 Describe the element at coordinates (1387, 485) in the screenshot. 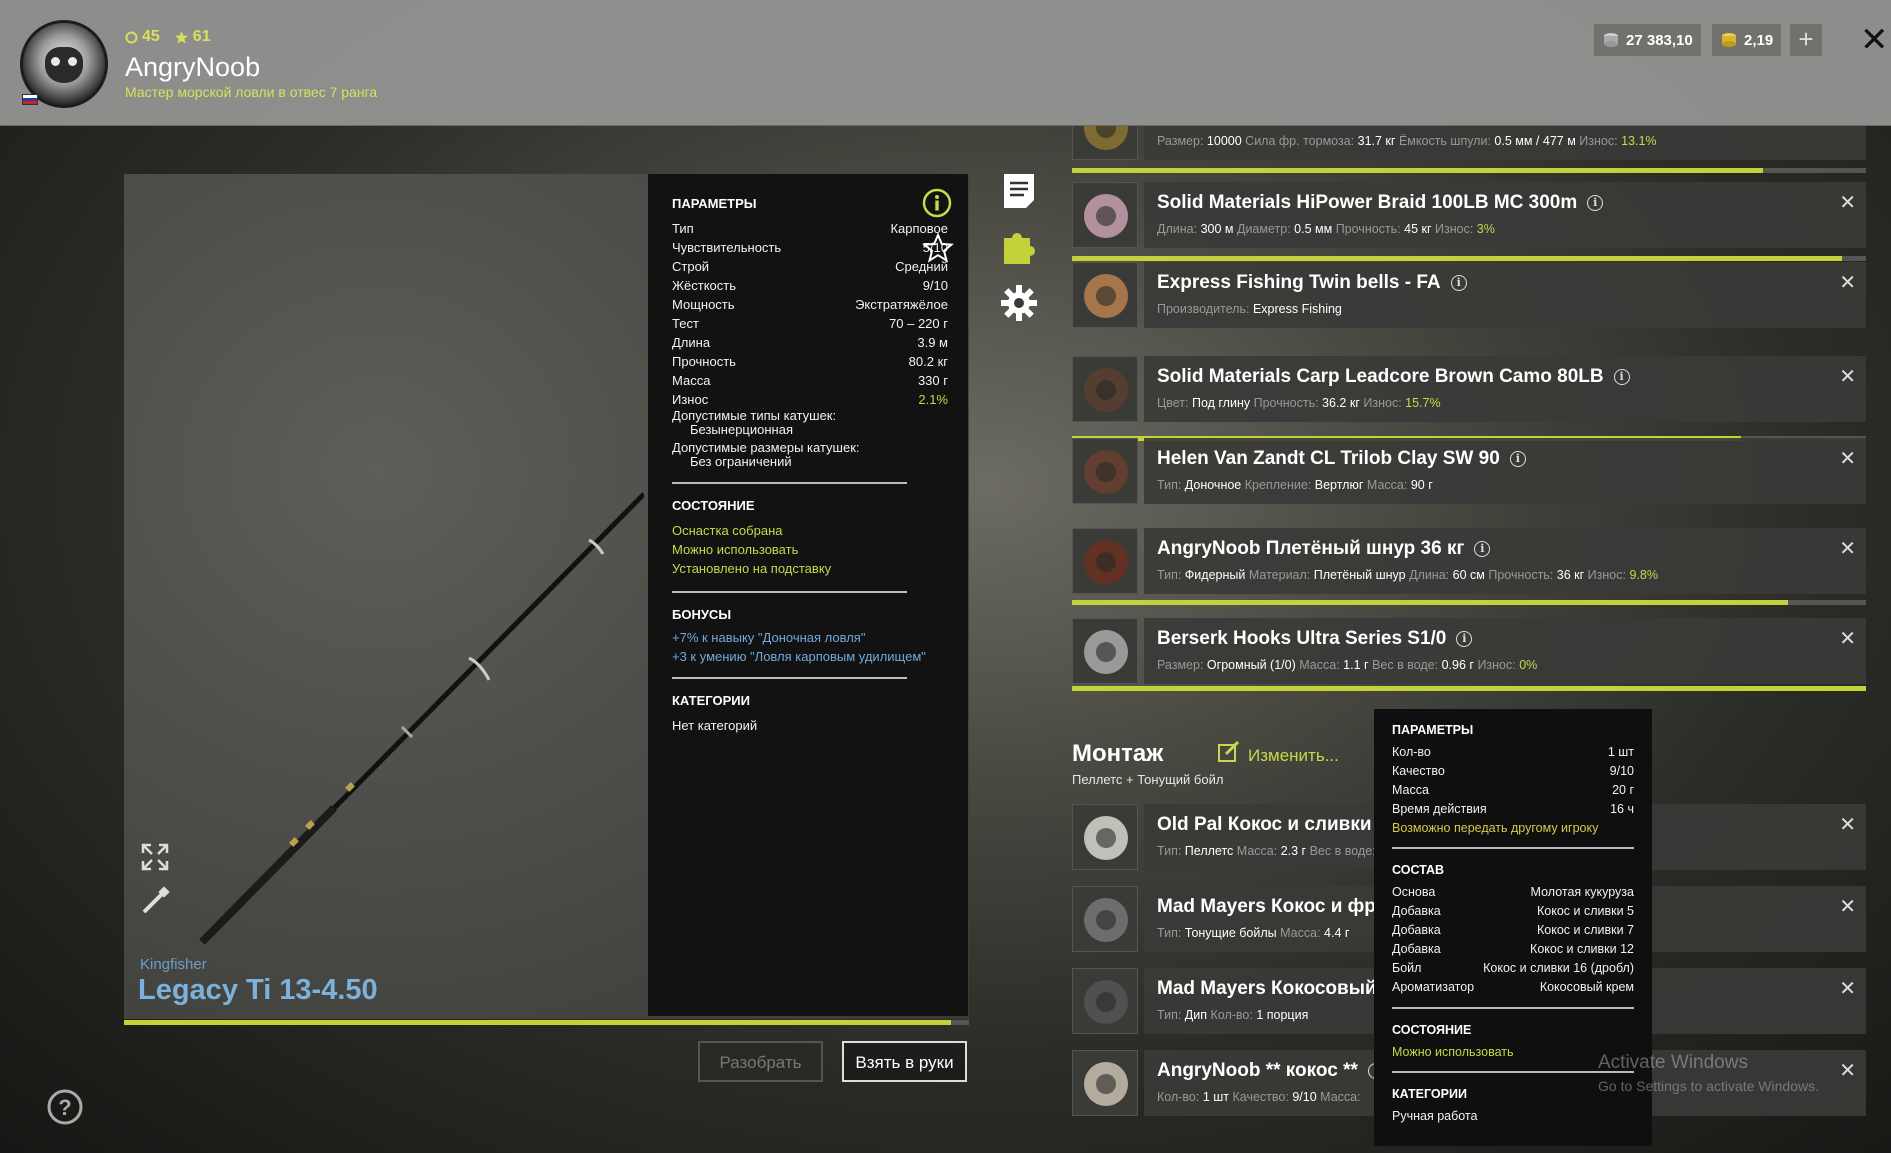

I see `property-label: Масса:` at that location.